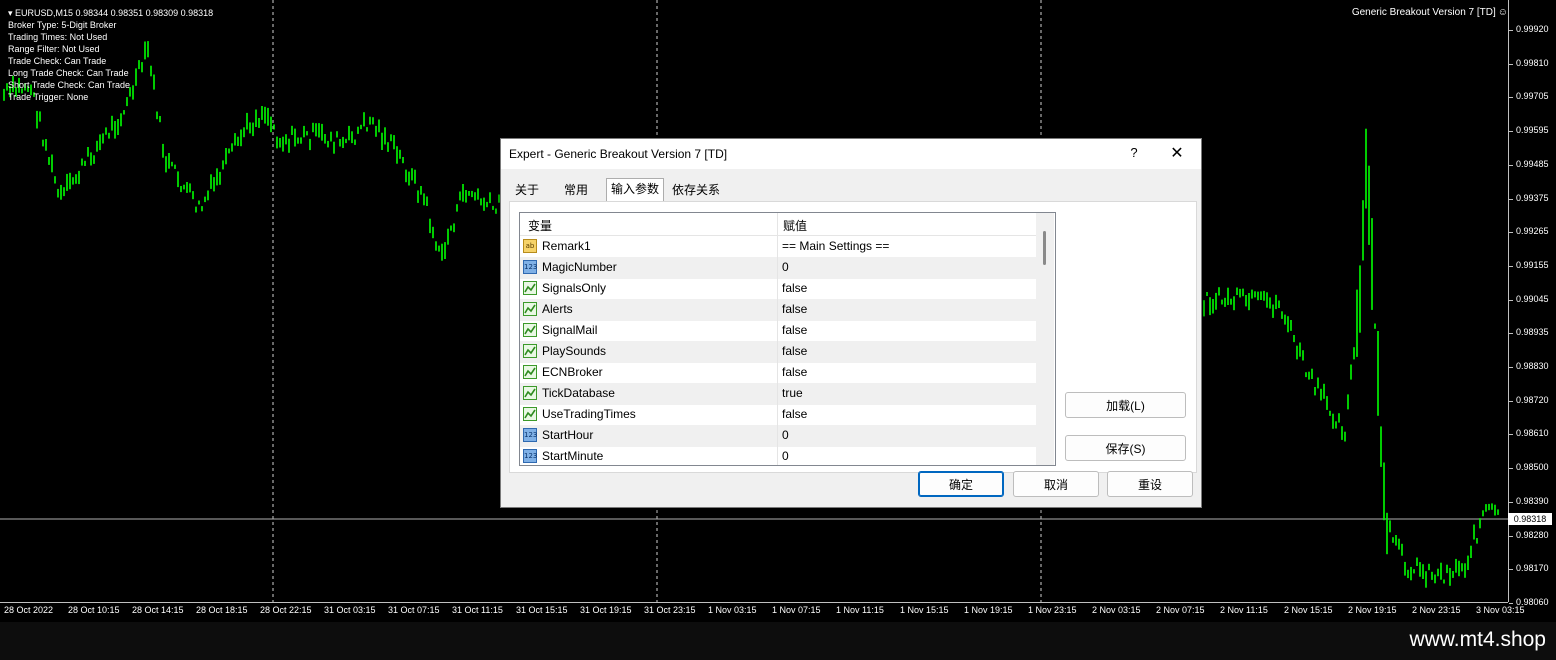 The image size is (1556, 660). What do you see at coordinates (350, 610) in the screenshot?
I see `time-tick-label: 31 Oct 03:15` at bounding box center [350, 610].